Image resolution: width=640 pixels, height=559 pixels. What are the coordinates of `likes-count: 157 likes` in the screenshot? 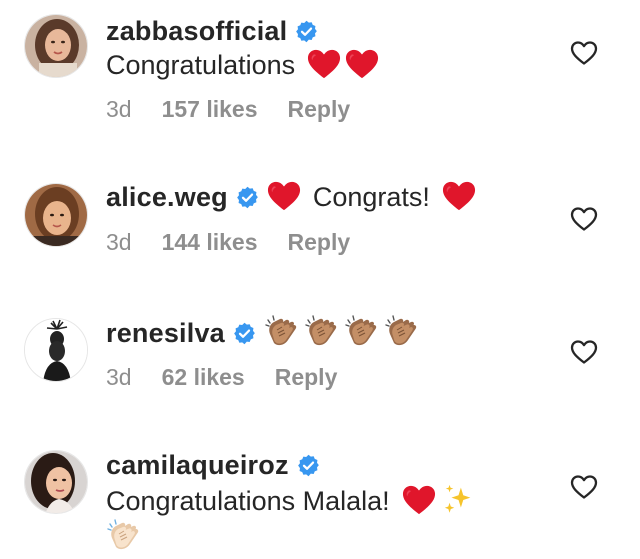 It's located at (210, 109).